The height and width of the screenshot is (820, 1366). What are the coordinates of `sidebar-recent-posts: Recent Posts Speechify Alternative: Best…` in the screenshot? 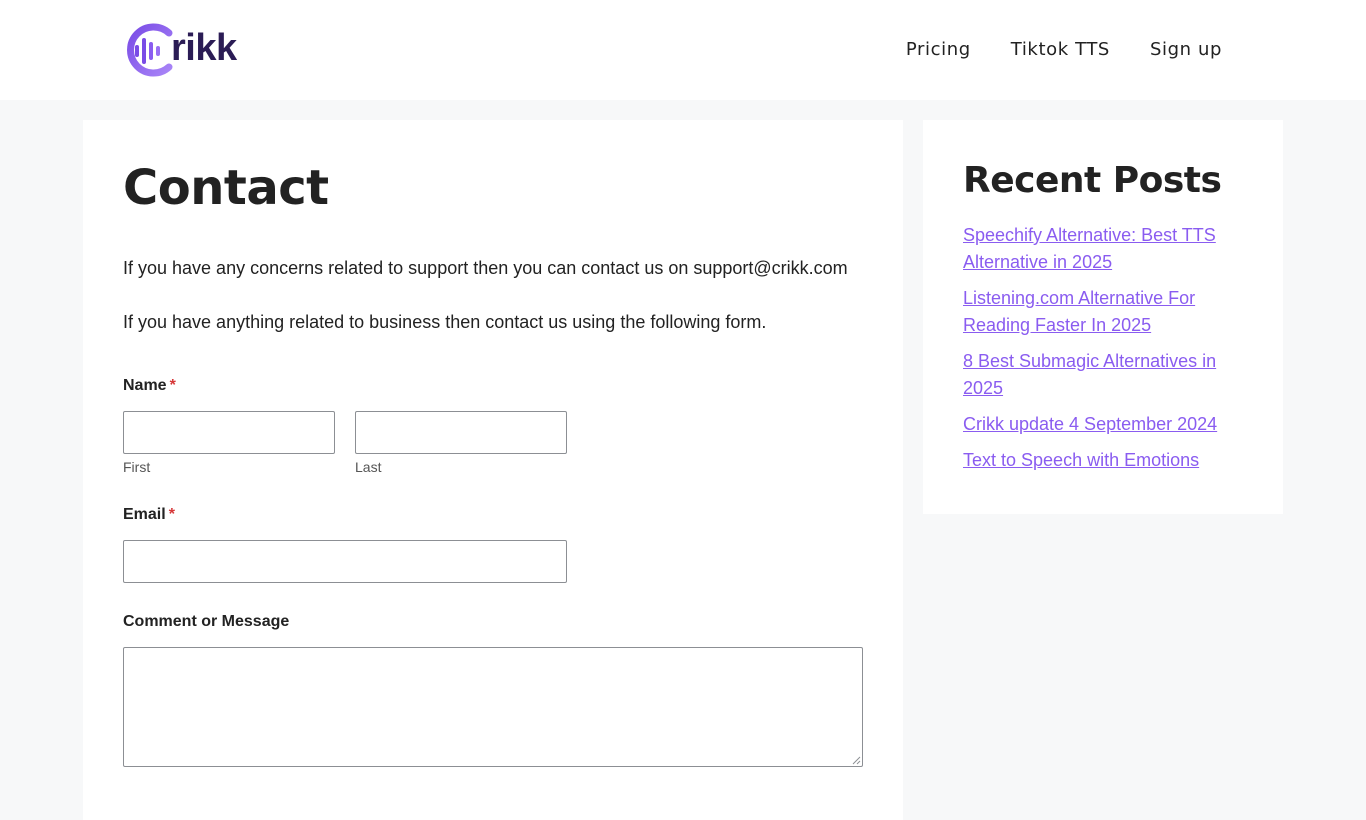 It's located at (1103, 317).